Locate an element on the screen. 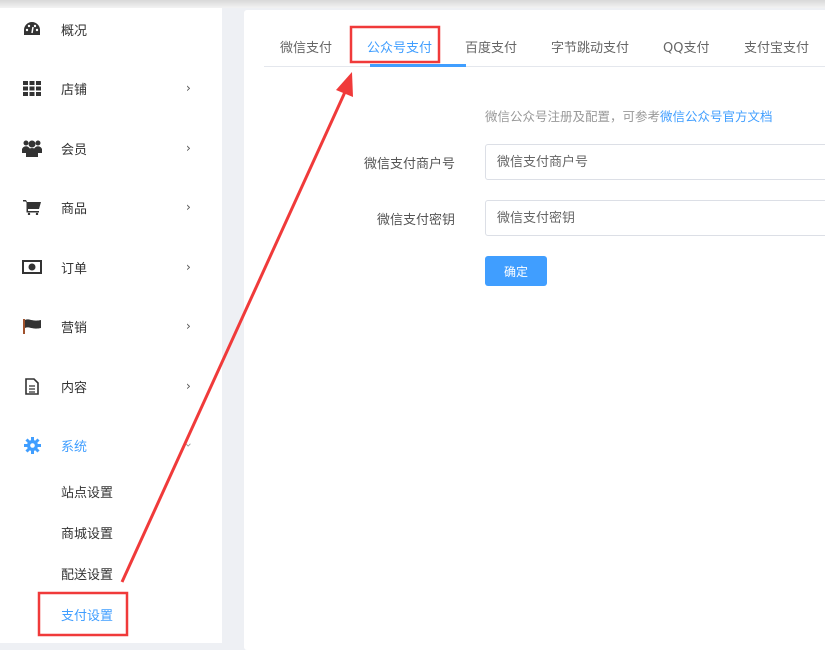 This screenshot has width=825, height=650. sidebar-item-orders: 订单 › is located at coordinates (111, 267).